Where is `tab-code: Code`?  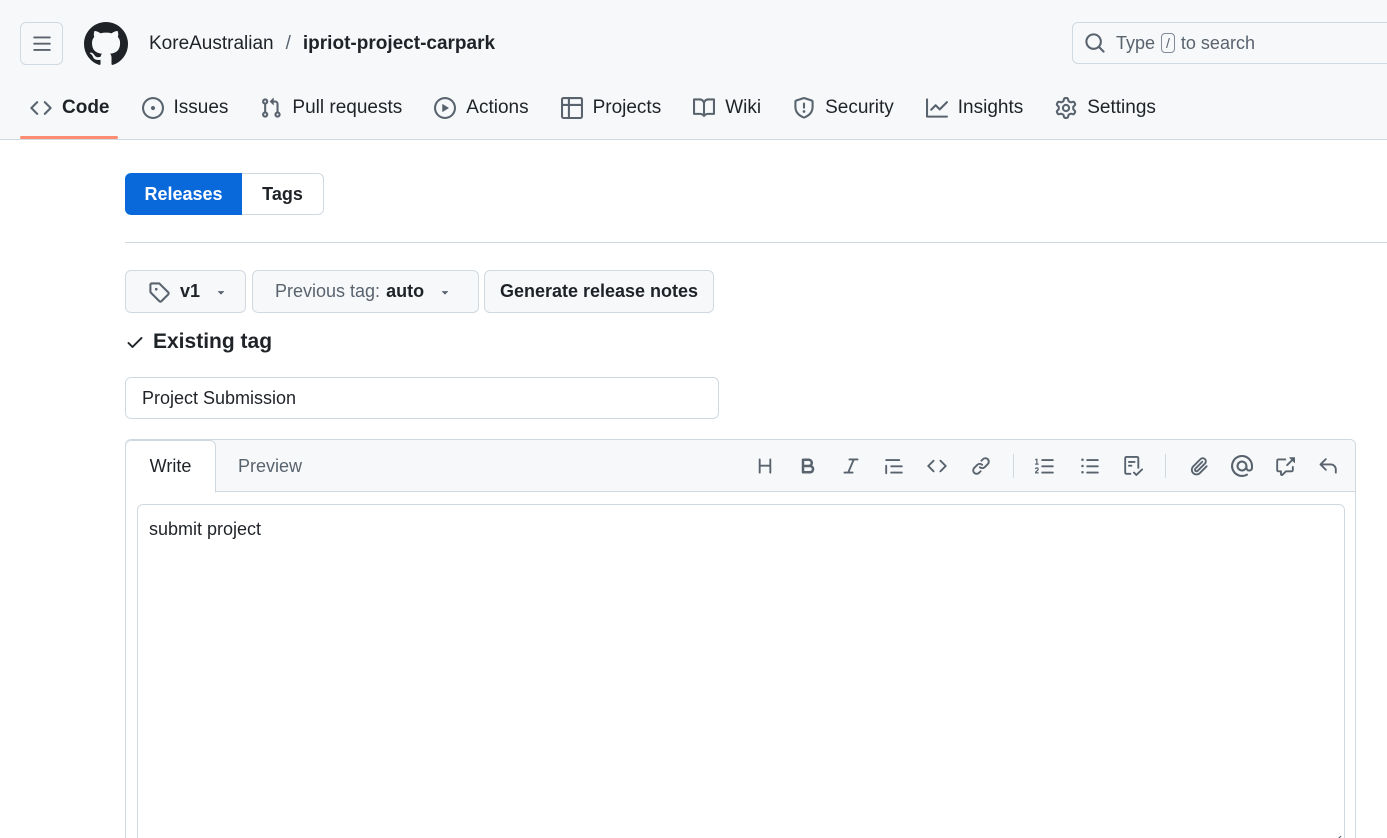
tab-code: Code is located at coordinates (70, 108).